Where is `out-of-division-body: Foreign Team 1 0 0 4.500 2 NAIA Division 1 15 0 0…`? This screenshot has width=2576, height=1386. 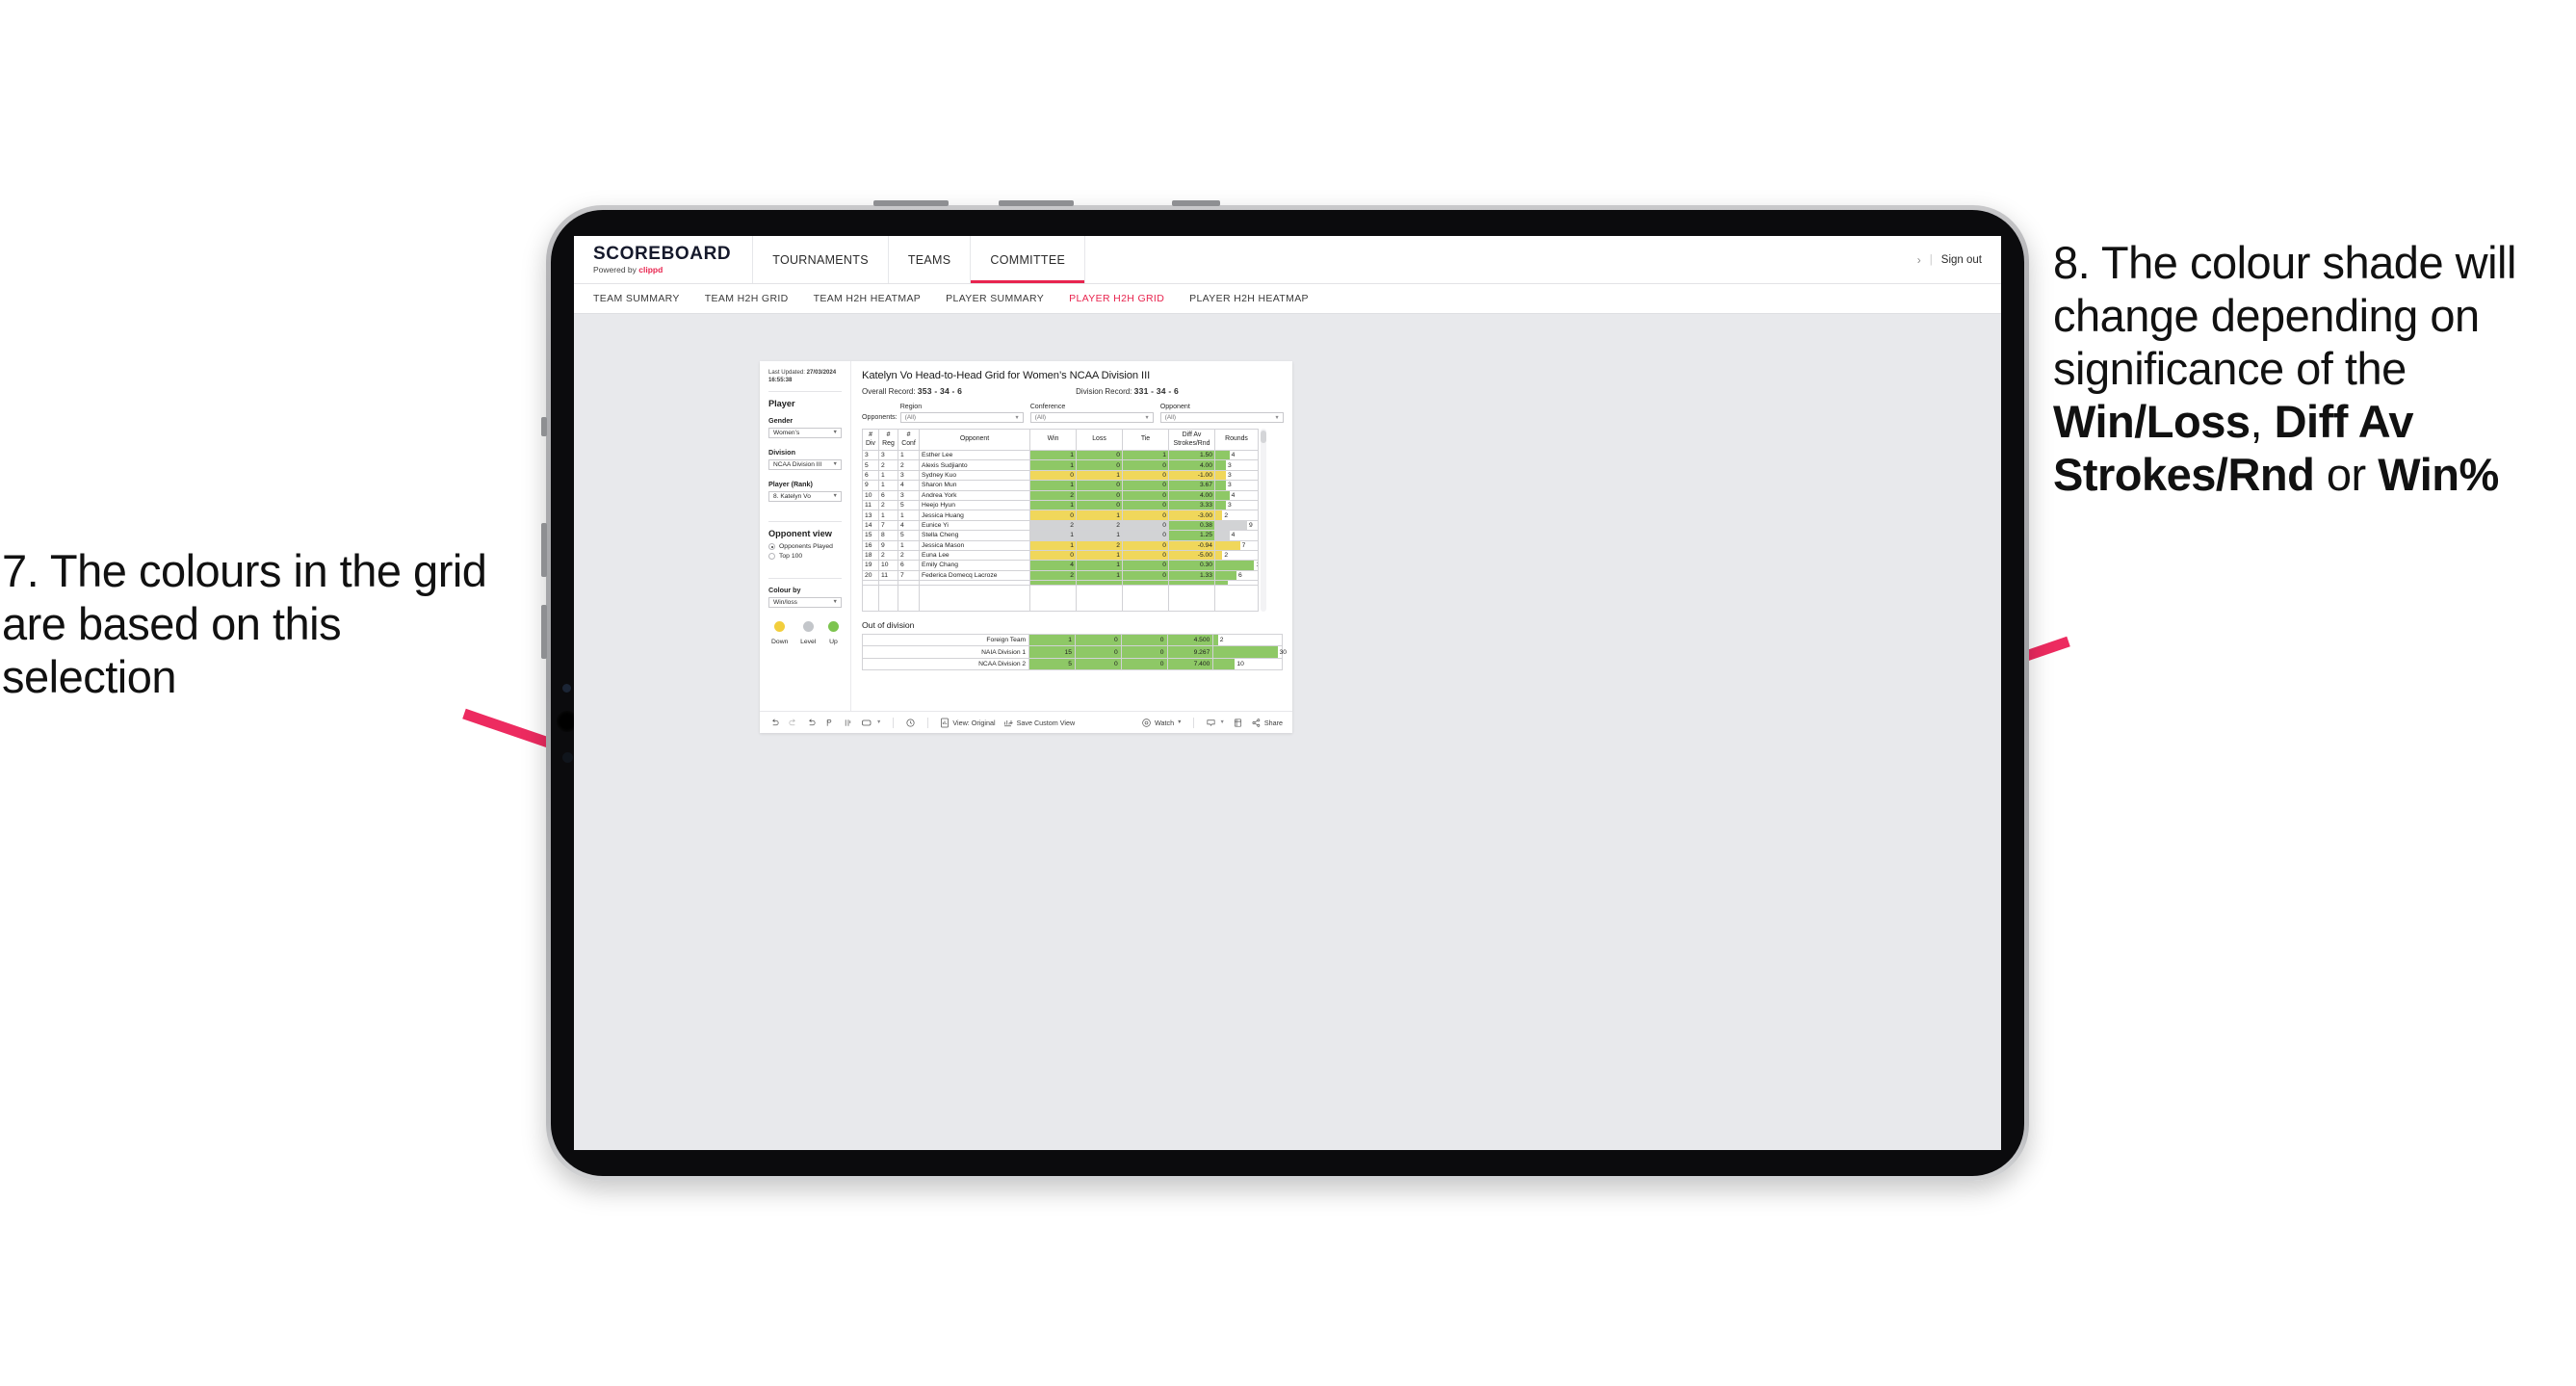 out-of-division-body: Foreign Team 1 0 0 4.500 2 NAIA Division 1 15 0 0… is located at coordinates (1074, 652).